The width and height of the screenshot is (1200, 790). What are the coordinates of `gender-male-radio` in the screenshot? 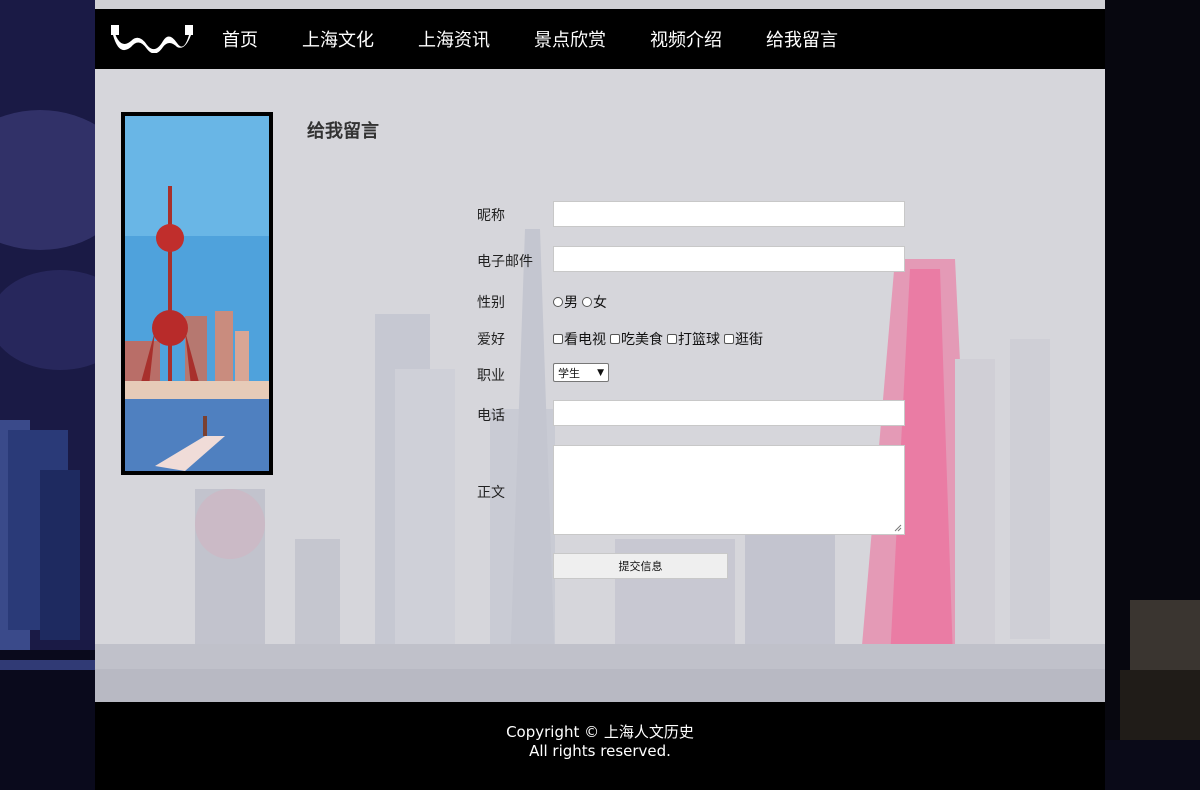 It's located at (558, 302).